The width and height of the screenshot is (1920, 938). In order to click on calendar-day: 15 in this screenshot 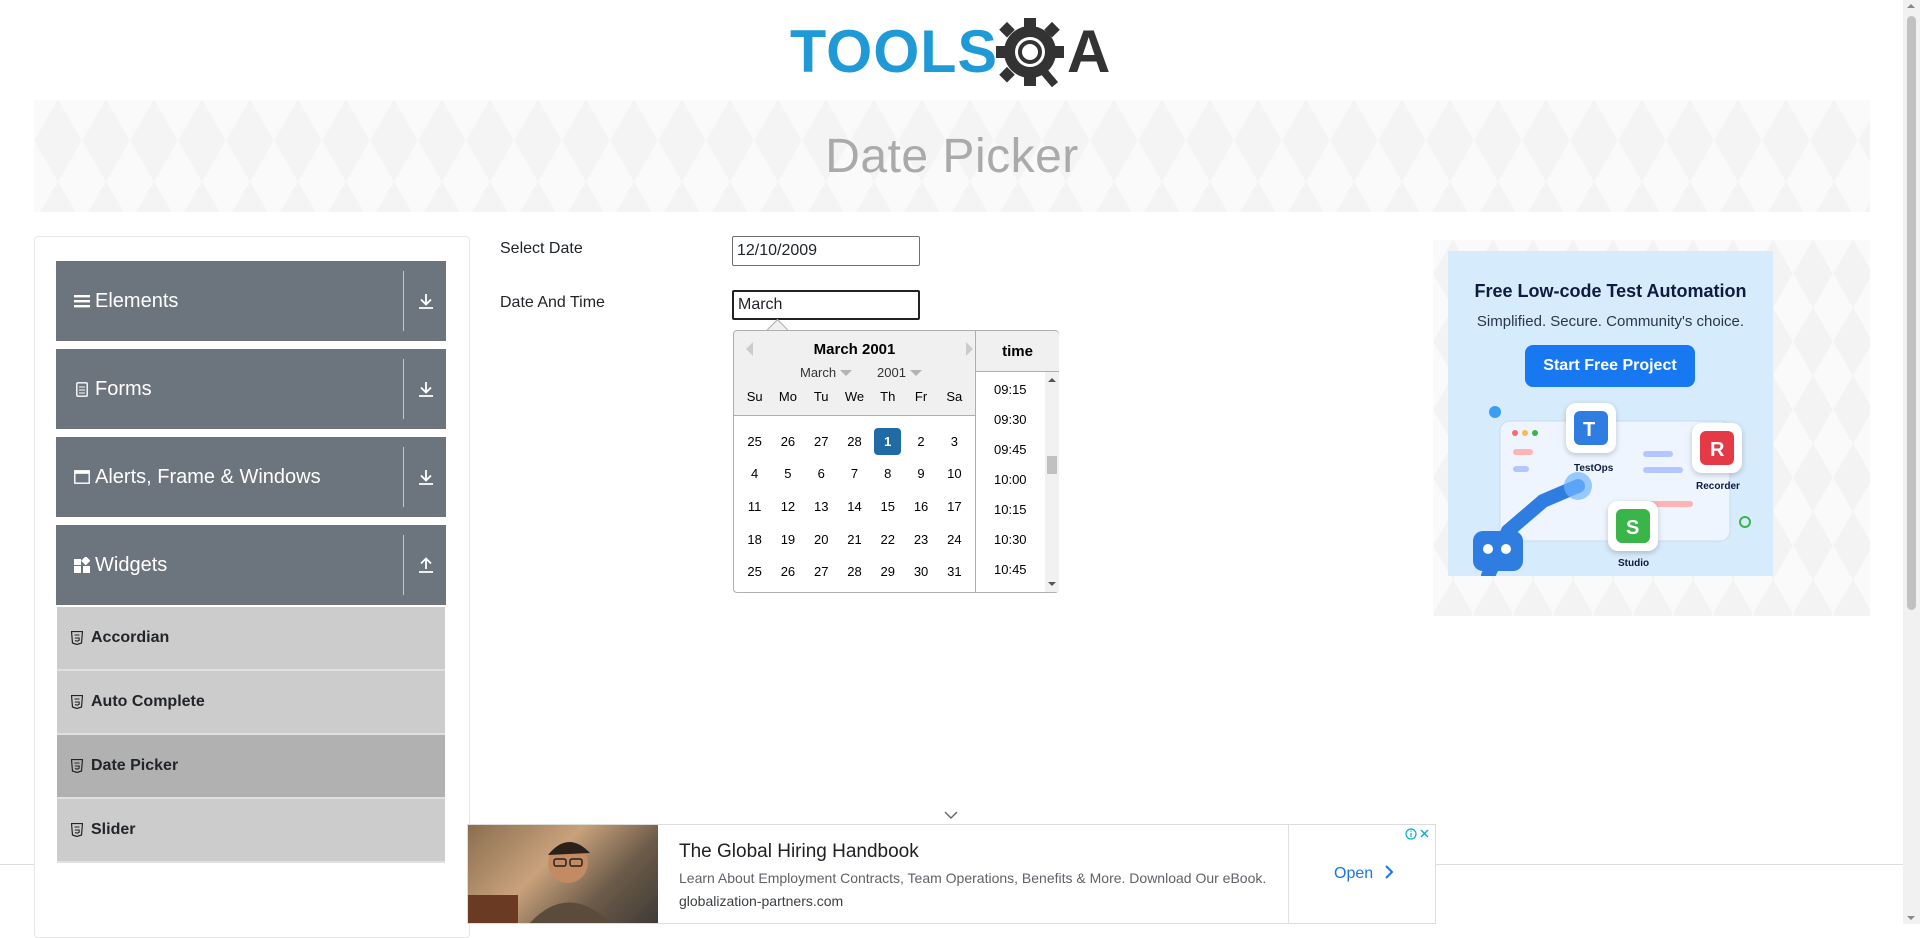, I will do `click(887, 506)`.